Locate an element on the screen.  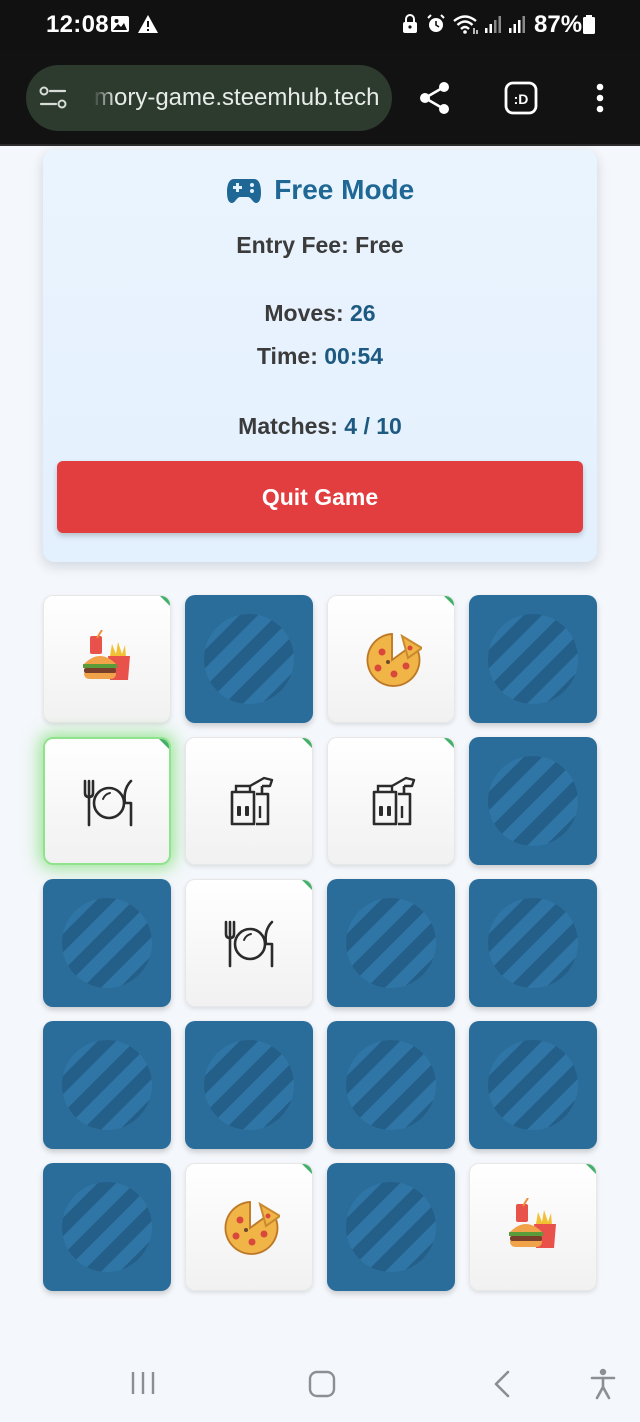
address-bar: mory-game.steemhub.tech is located at coordinates (209, 98).